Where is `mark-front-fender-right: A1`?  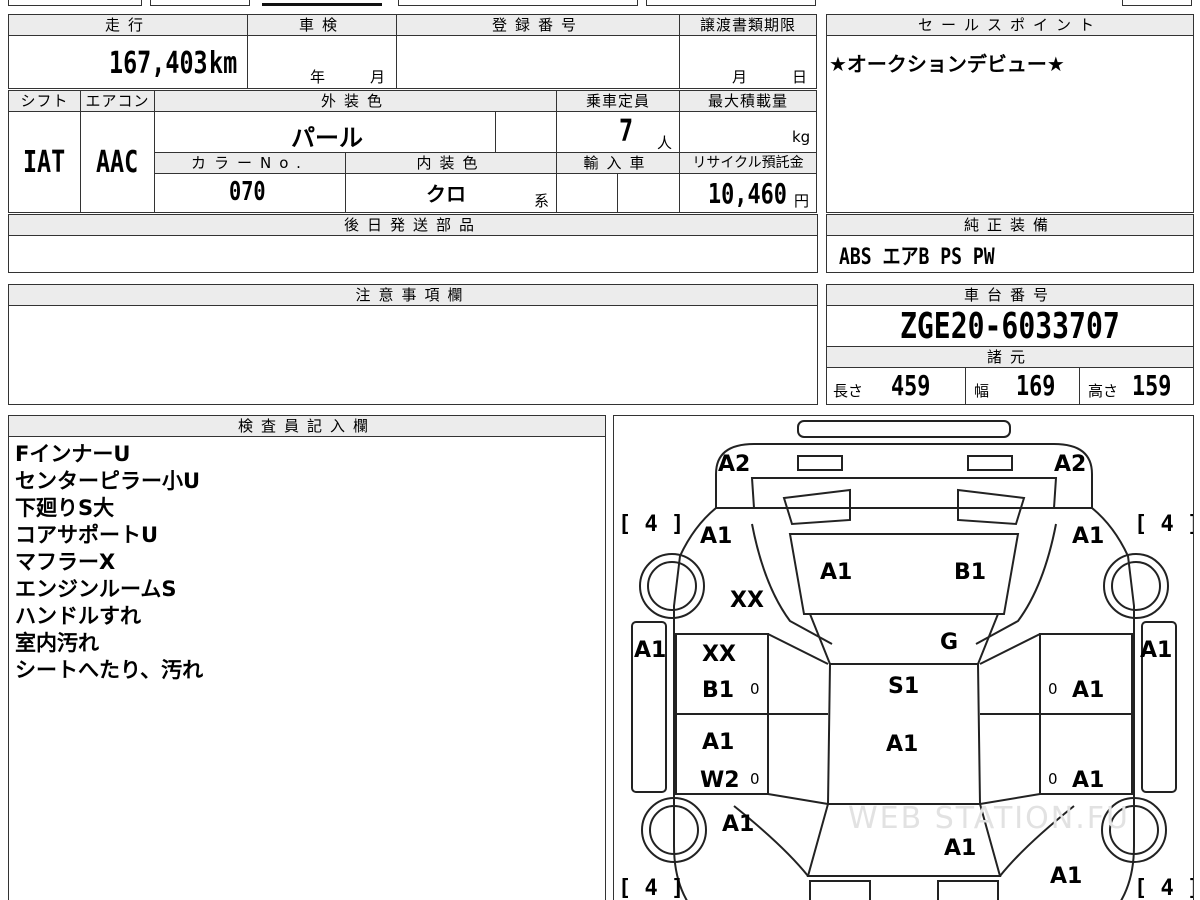
mark-front-fender-right: A1 is located at coordinates (1066, 876).